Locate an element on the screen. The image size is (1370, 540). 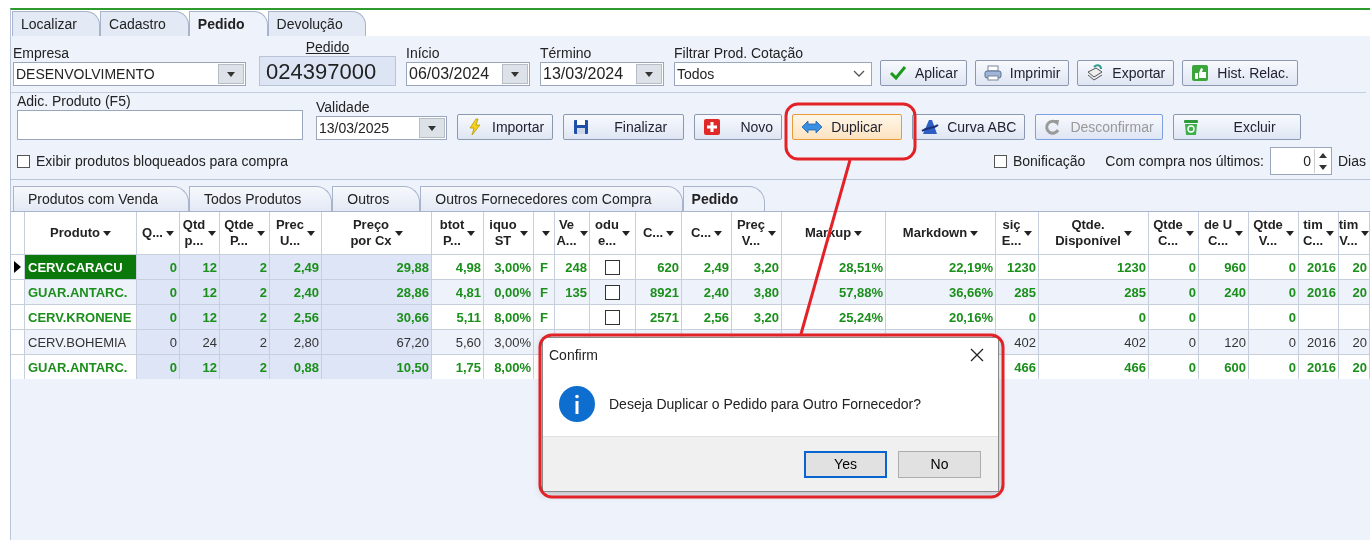
double-arrow-icon is located at coordinates (812, 127).